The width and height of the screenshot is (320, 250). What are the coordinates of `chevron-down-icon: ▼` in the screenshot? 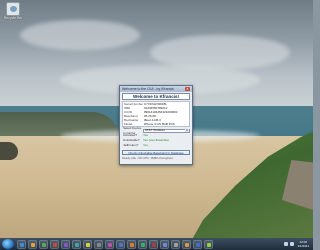 It's located at (187, 130).